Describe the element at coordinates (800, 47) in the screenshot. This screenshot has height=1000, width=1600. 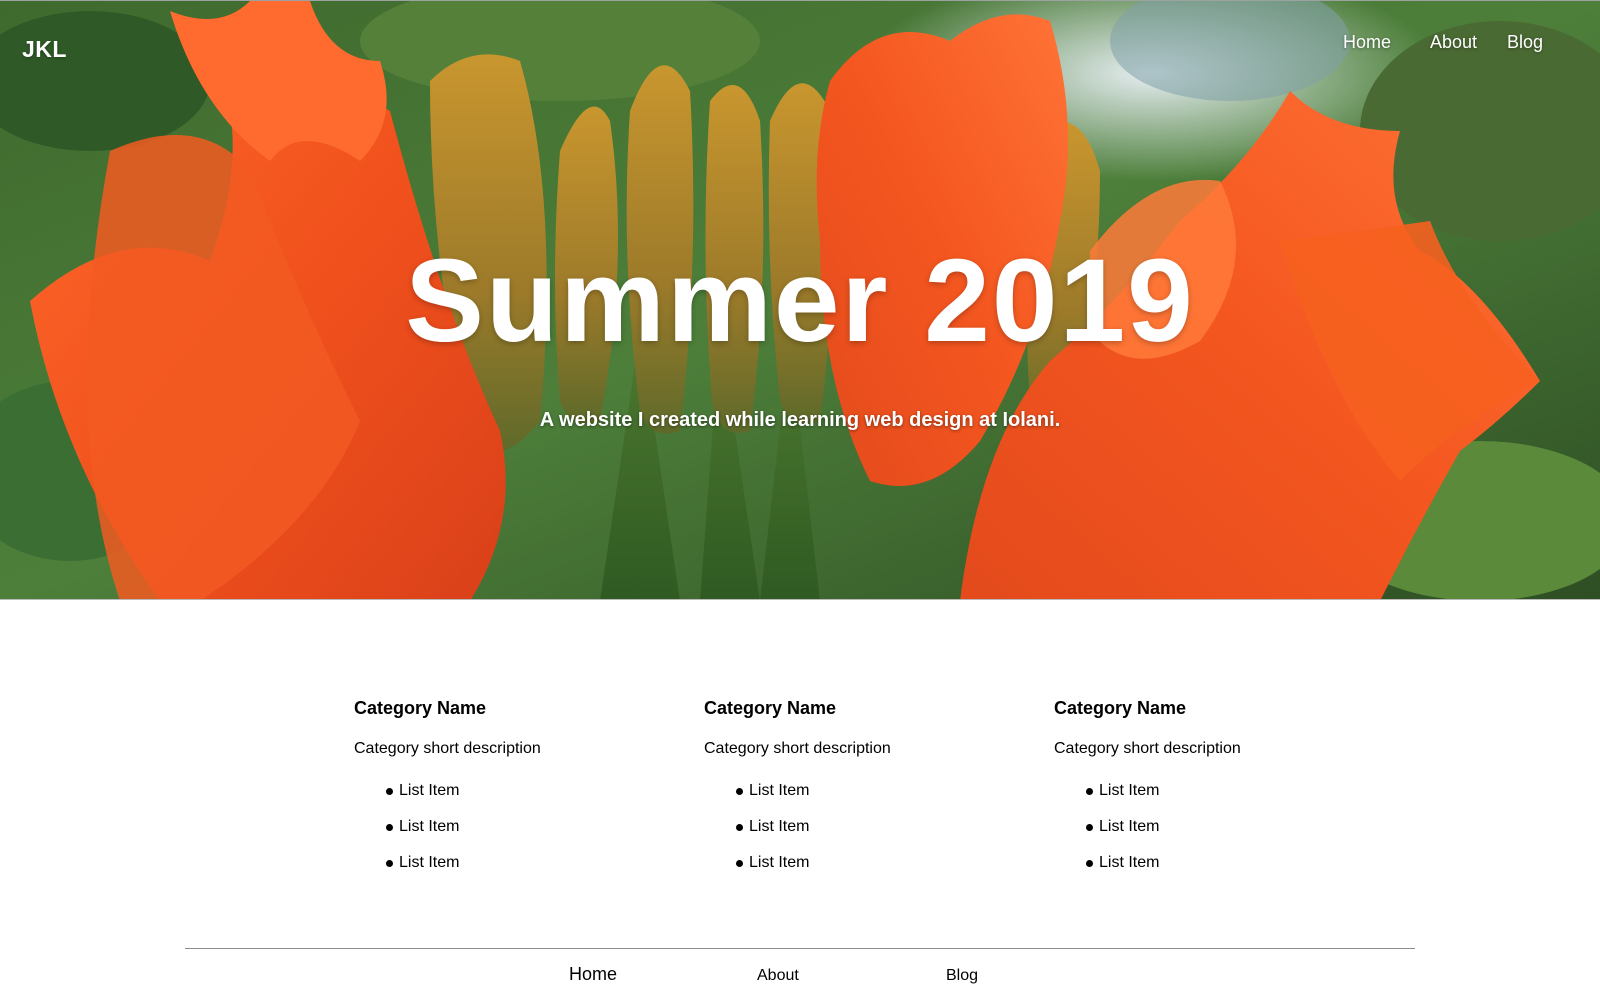
I see `top-navigation: Home About Blog` at that location.